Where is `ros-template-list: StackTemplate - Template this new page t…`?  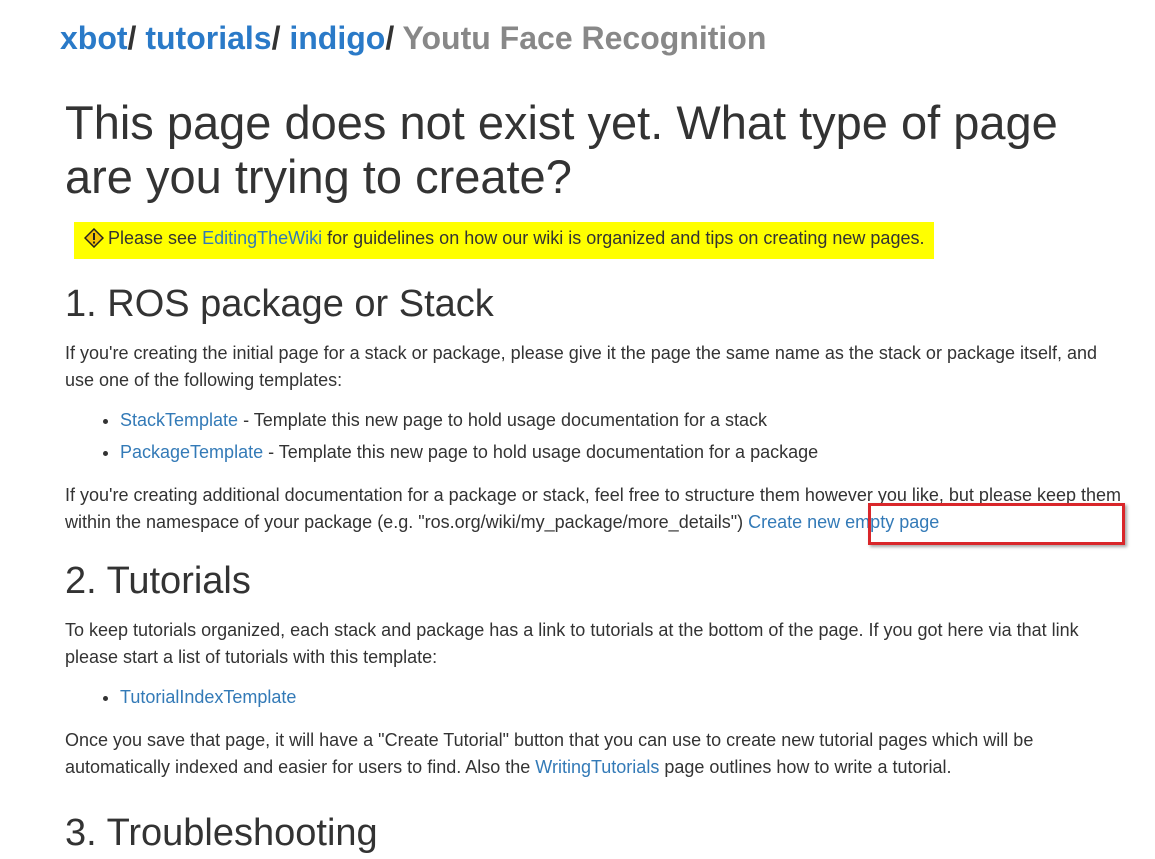 ros-template-list: StackTemplate - Template this new page t… is located at coordinates (595, 436).